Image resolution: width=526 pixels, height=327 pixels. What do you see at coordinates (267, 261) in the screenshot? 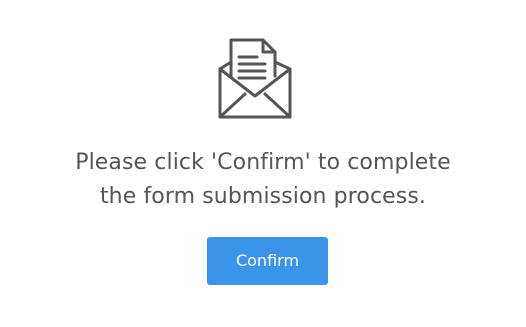
I see `confirm-button: Confirm` at bounding box center [267, 261].